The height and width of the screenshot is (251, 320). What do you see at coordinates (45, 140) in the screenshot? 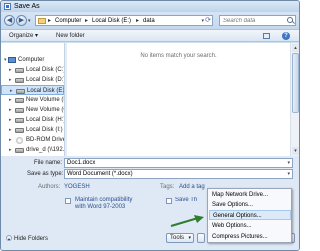
I see `nav-item-label: BD-ROM Drive (J:)` at bounding box center [45, 140].